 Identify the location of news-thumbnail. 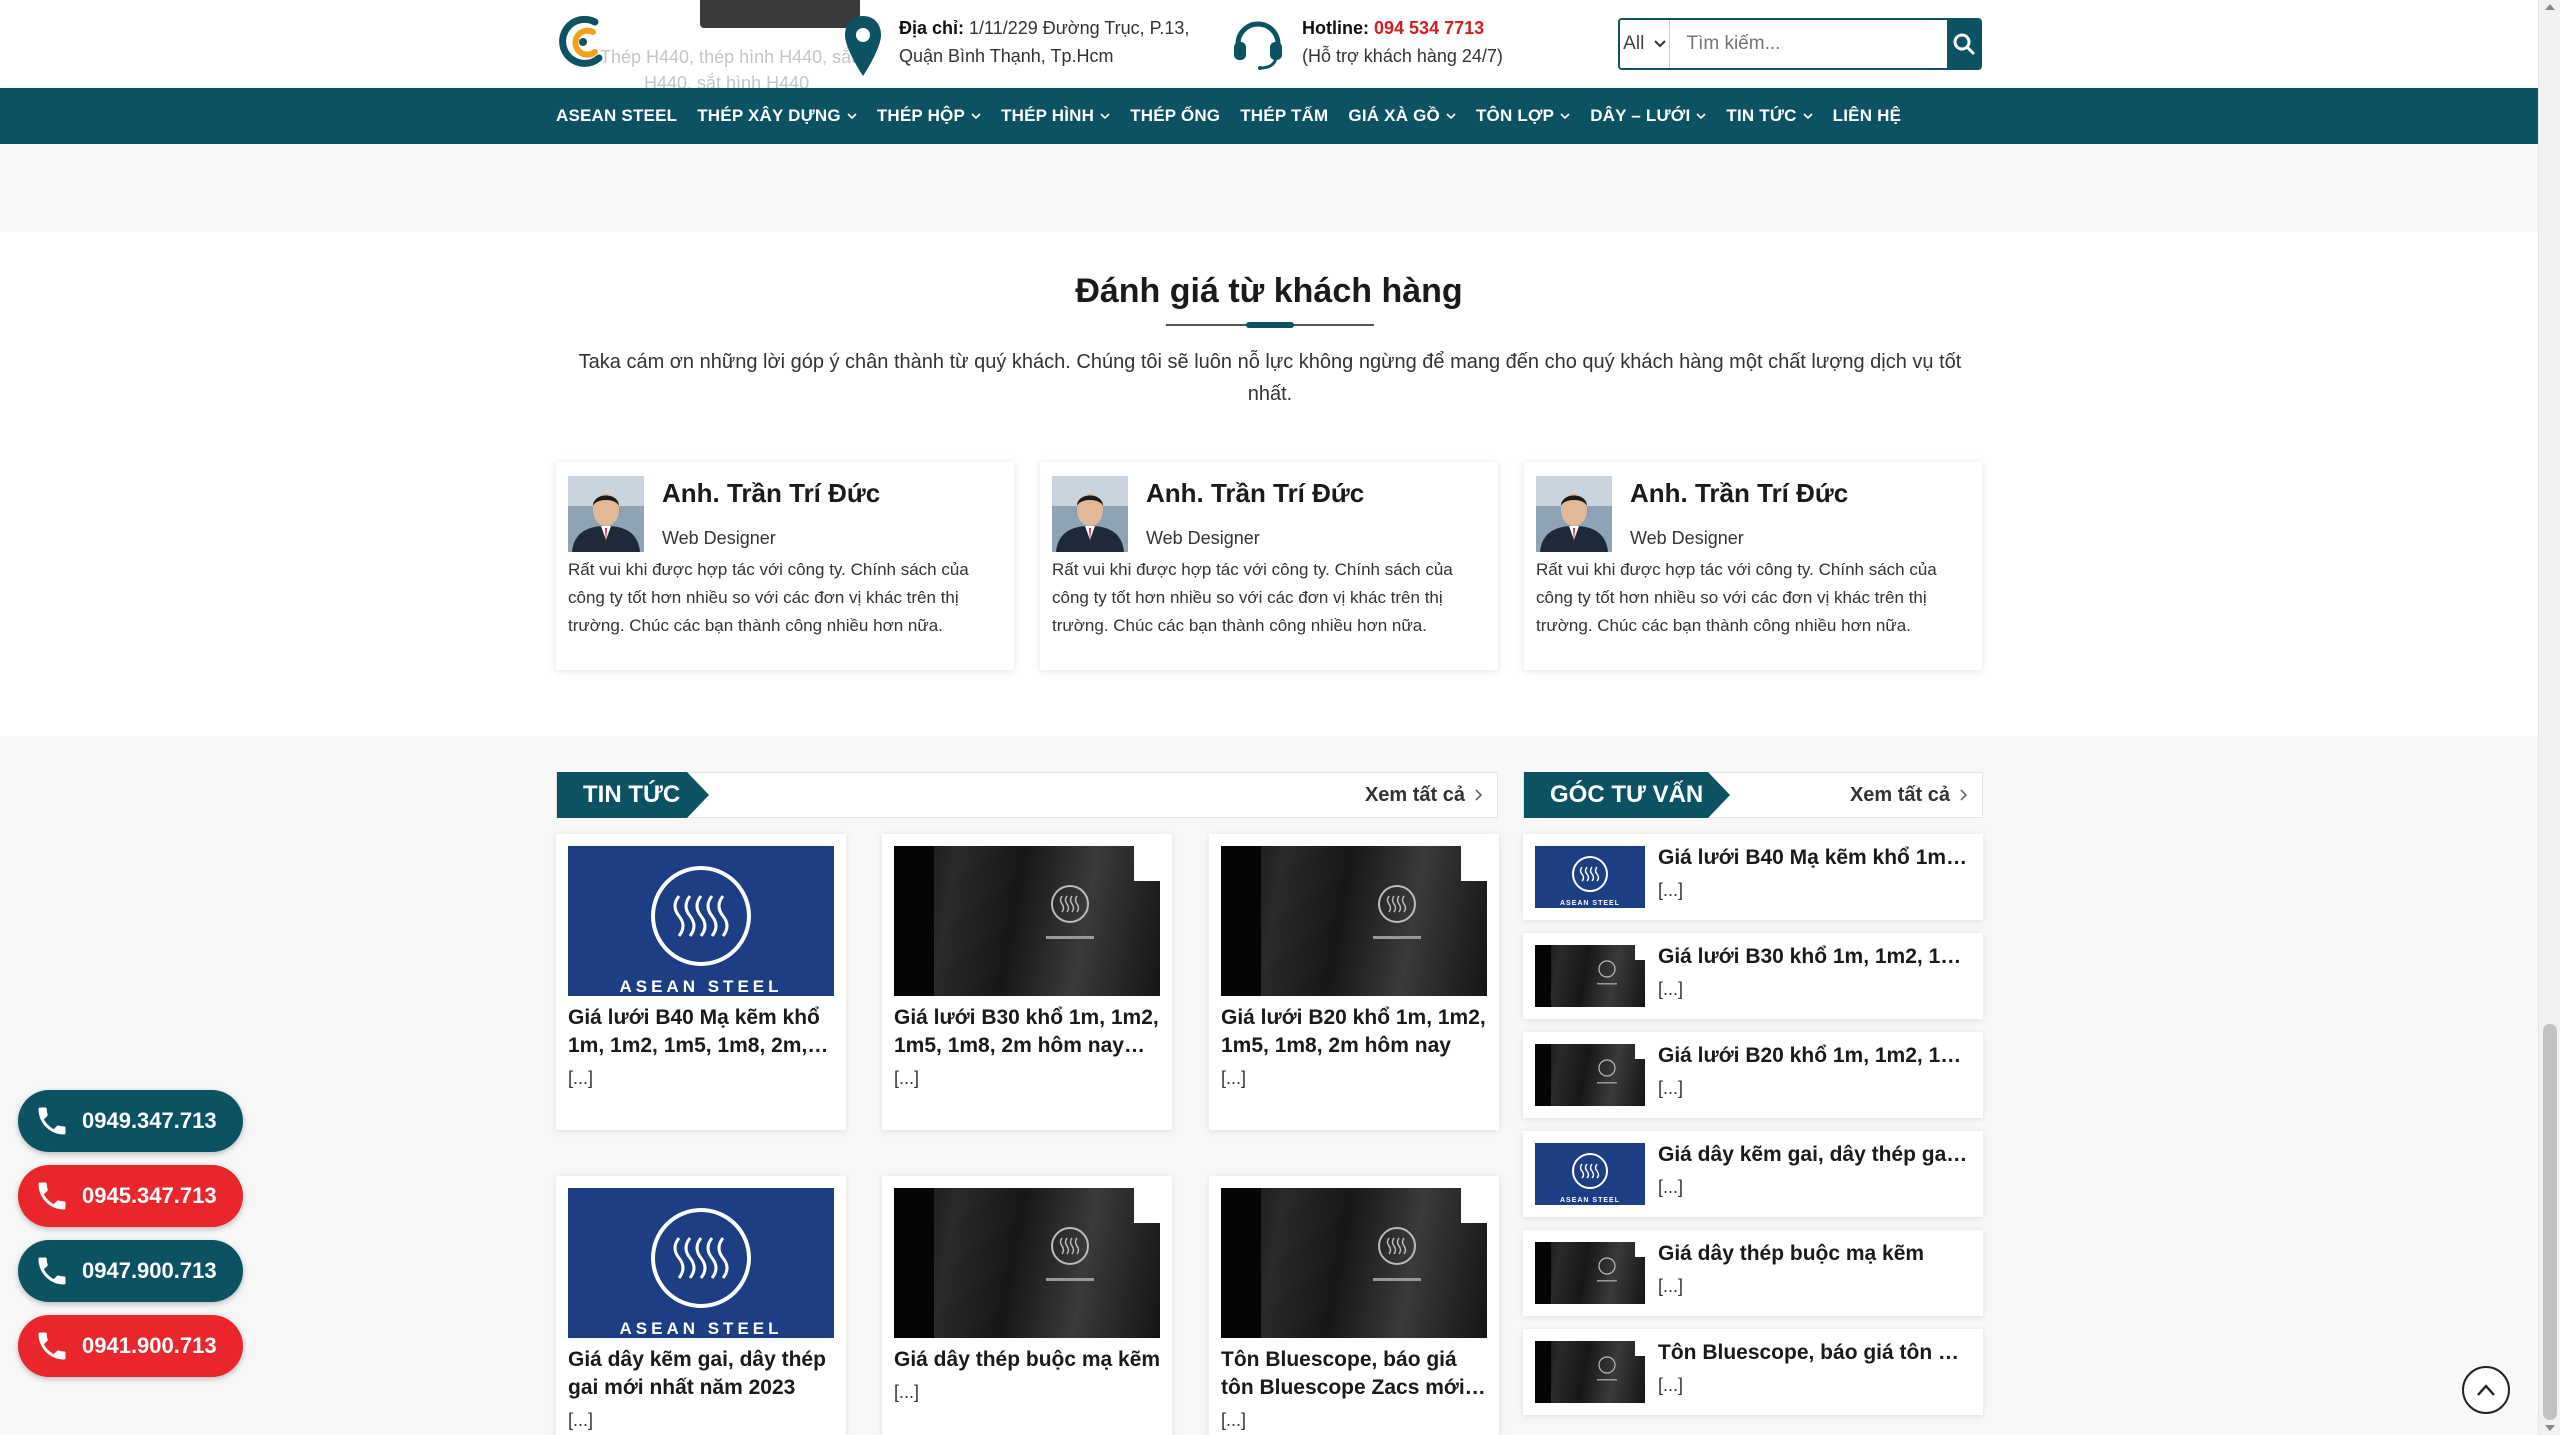
(1354, 1263).